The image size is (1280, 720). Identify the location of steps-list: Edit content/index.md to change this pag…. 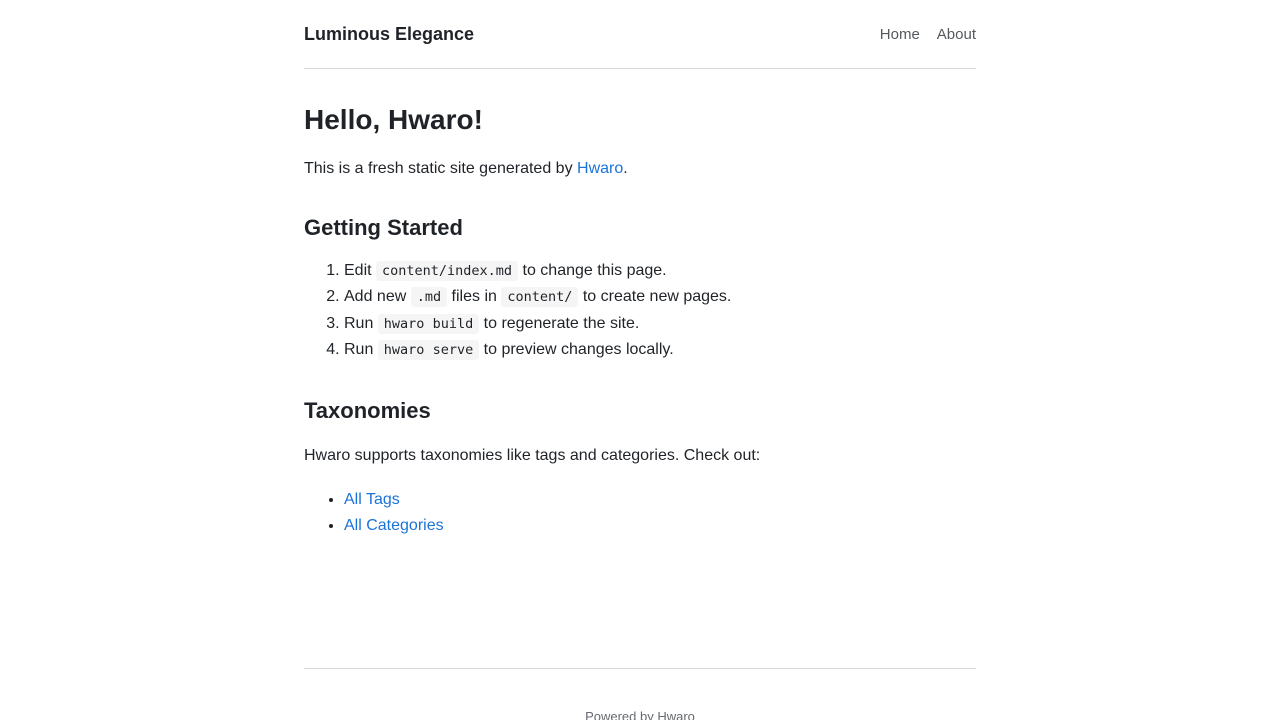
(640, 310).